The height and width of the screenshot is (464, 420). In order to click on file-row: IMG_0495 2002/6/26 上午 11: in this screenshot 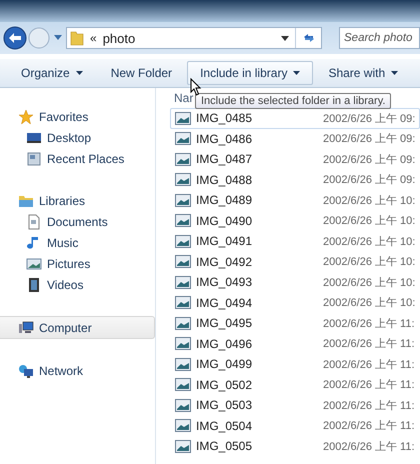, I will do `click(295, 323)`.